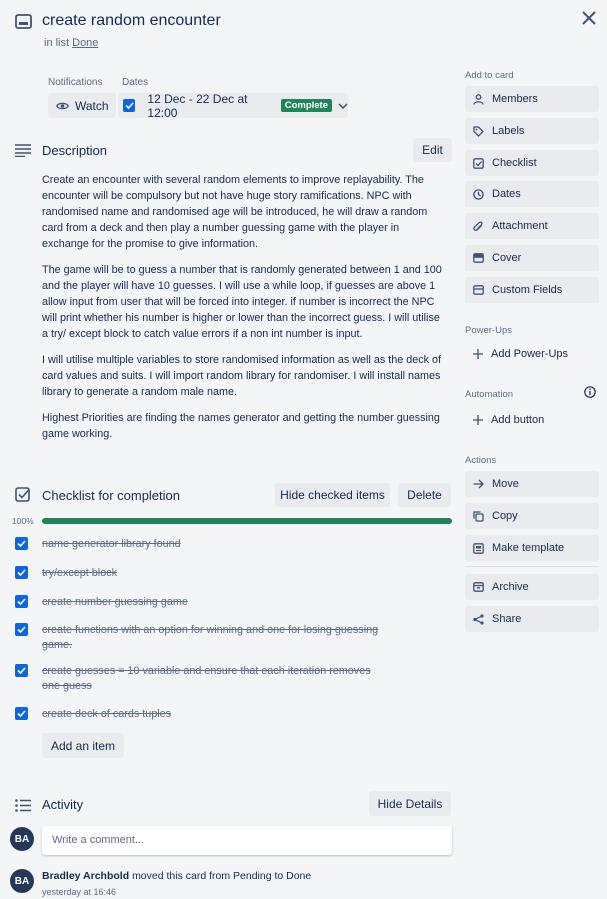  I want to click on copy-label: Copy, so click(505, 516).